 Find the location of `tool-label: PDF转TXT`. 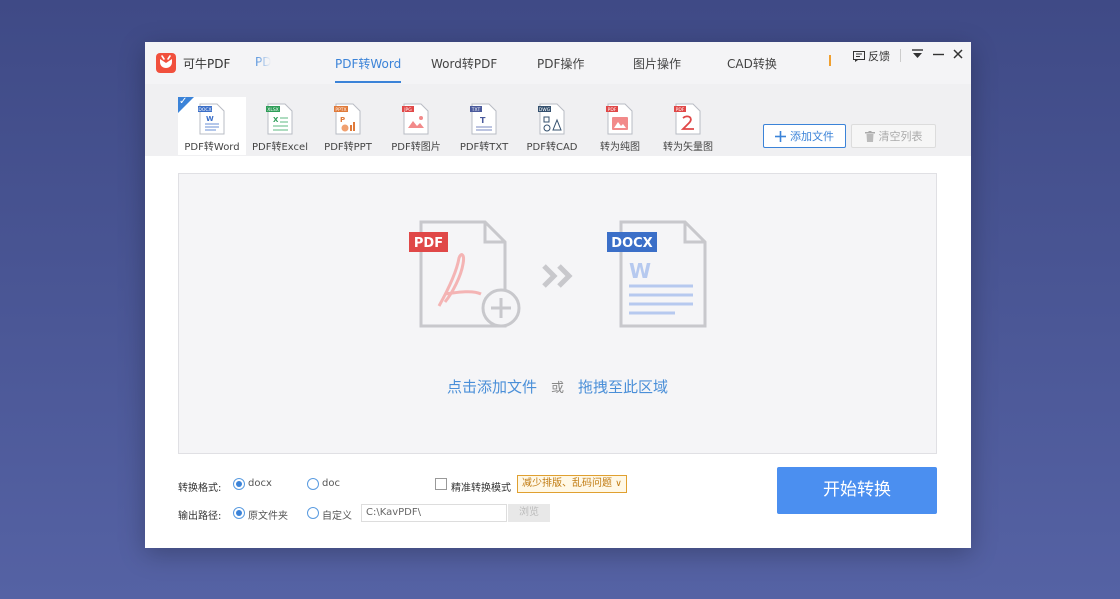

tool-label: PDF转TXT is located at coordinates (484, 147).